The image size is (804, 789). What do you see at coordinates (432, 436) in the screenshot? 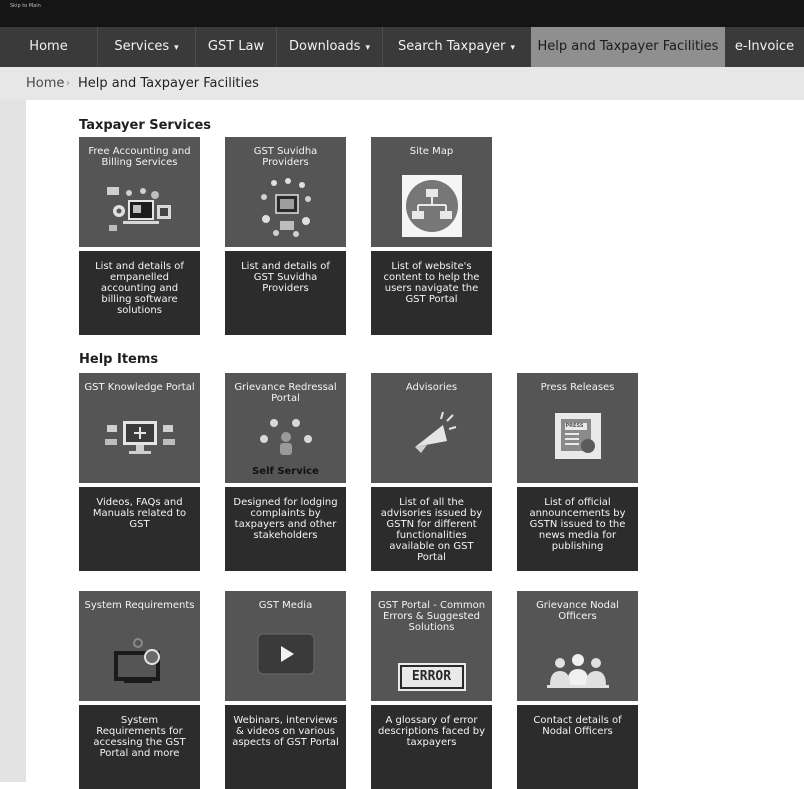
I see `megaphone-icon` at bounding box center [432, 436].